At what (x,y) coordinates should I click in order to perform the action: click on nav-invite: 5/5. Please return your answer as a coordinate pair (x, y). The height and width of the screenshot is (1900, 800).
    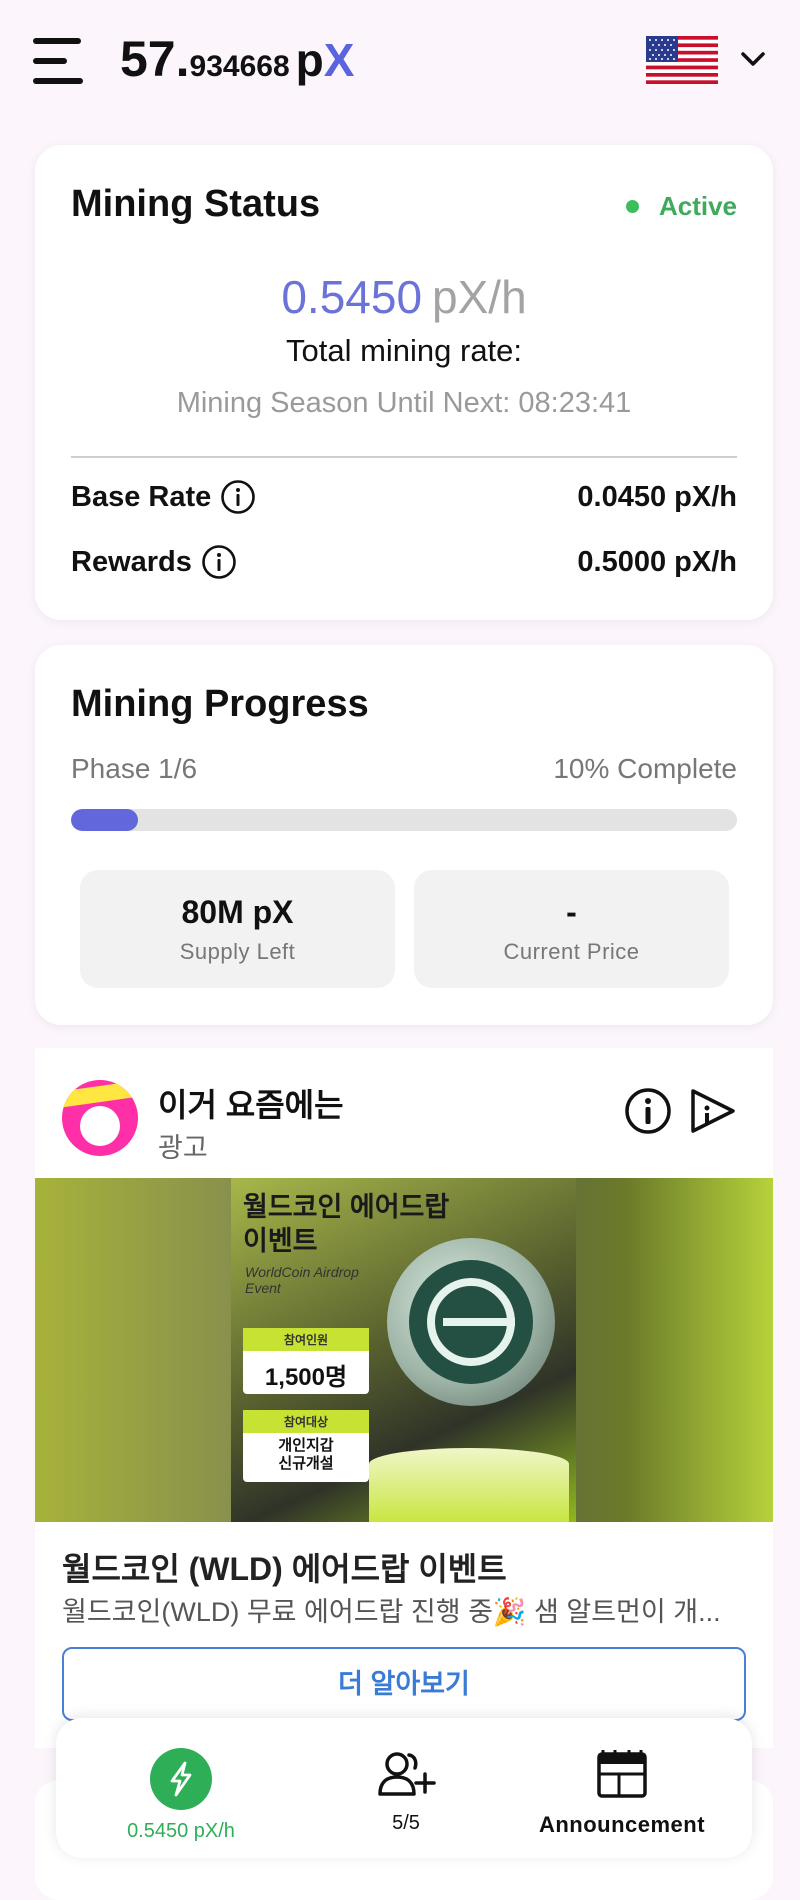
    Looking at the image, I should click on (406, 1791).